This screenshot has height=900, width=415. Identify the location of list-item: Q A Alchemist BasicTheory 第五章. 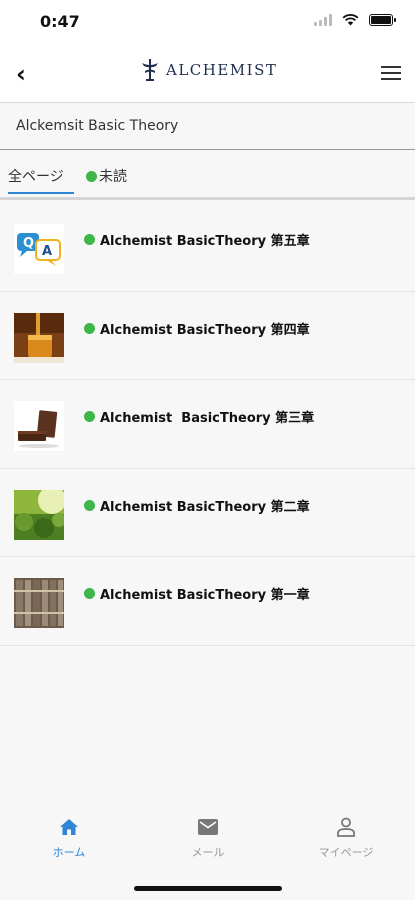
(207, 247).